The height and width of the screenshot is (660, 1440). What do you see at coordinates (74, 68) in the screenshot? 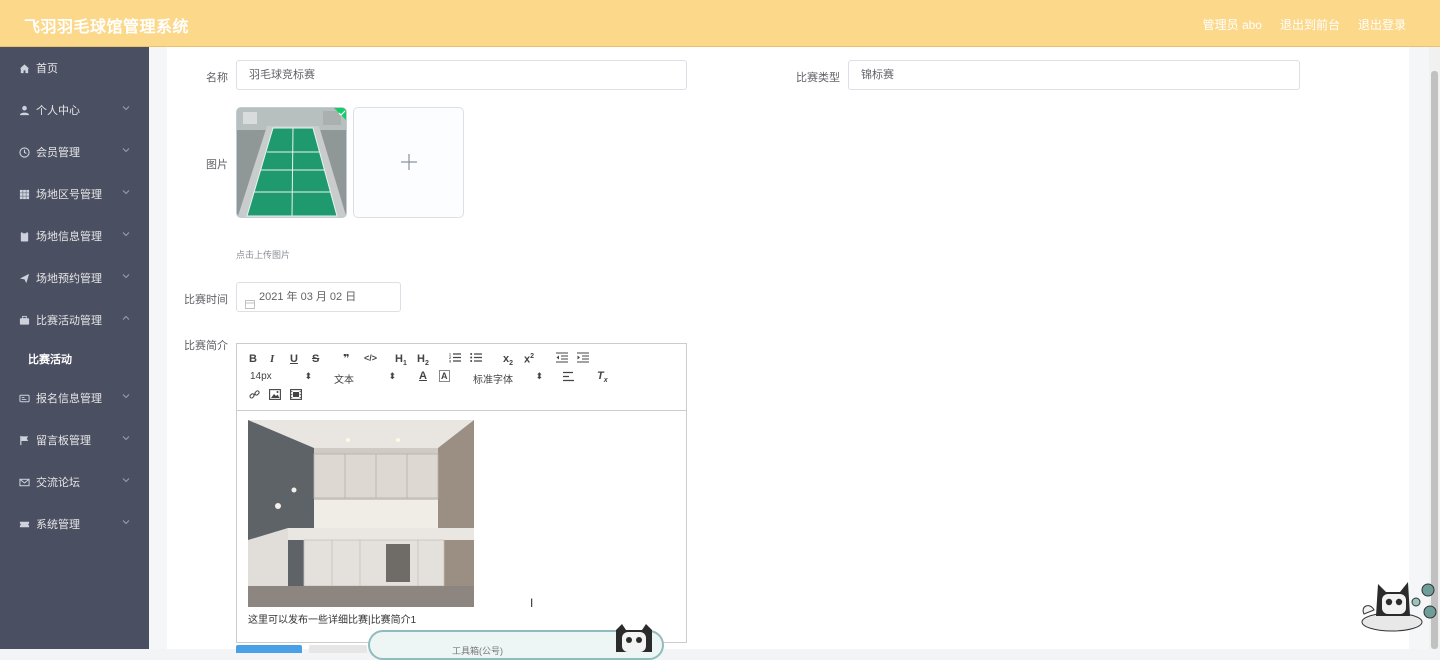
I see `sidebar-item-home: 首页` at bounding box center [74, 68].